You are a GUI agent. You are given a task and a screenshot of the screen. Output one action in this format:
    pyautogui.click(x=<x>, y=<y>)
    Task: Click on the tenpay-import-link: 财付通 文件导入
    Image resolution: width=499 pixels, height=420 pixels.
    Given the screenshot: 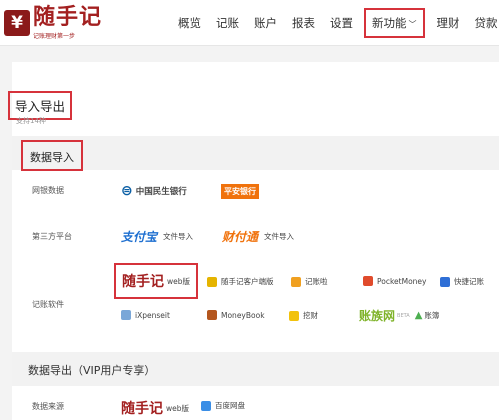 What is the action you would take?
    pyautogui.click(x=258, y=236)
    